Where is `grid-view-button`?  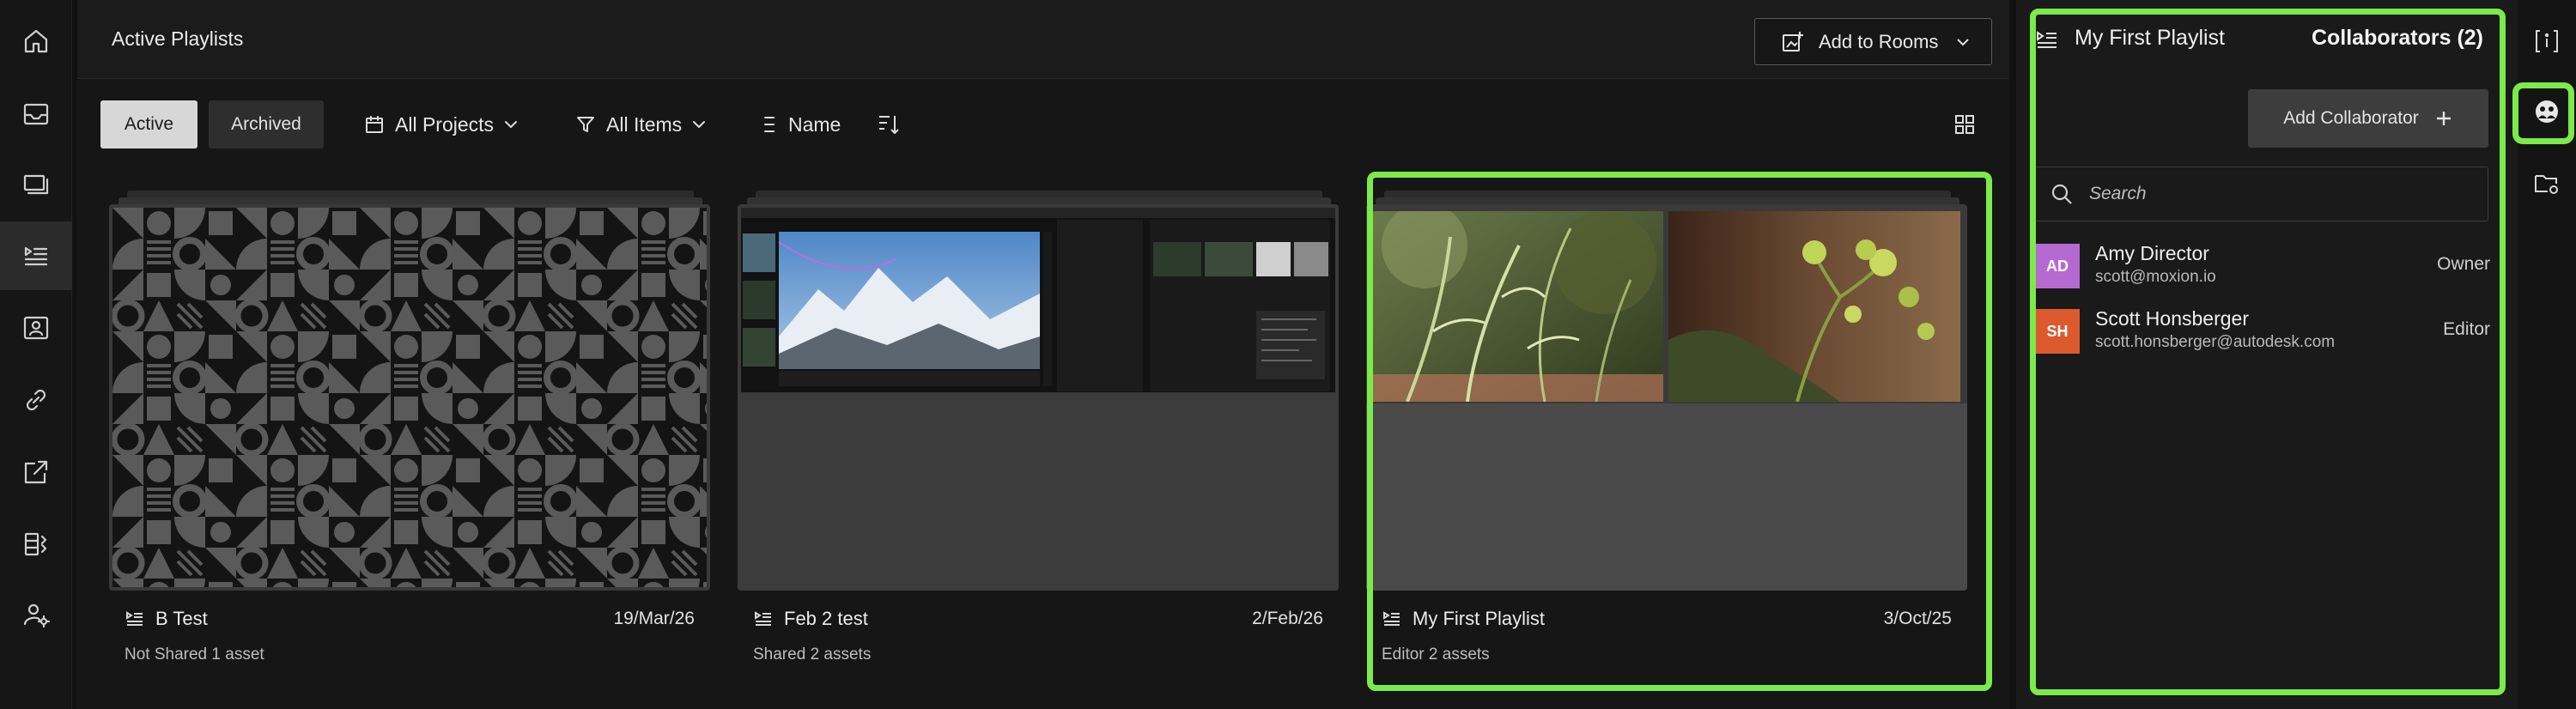 grid-view-button is located at coordinates (1965, 124).